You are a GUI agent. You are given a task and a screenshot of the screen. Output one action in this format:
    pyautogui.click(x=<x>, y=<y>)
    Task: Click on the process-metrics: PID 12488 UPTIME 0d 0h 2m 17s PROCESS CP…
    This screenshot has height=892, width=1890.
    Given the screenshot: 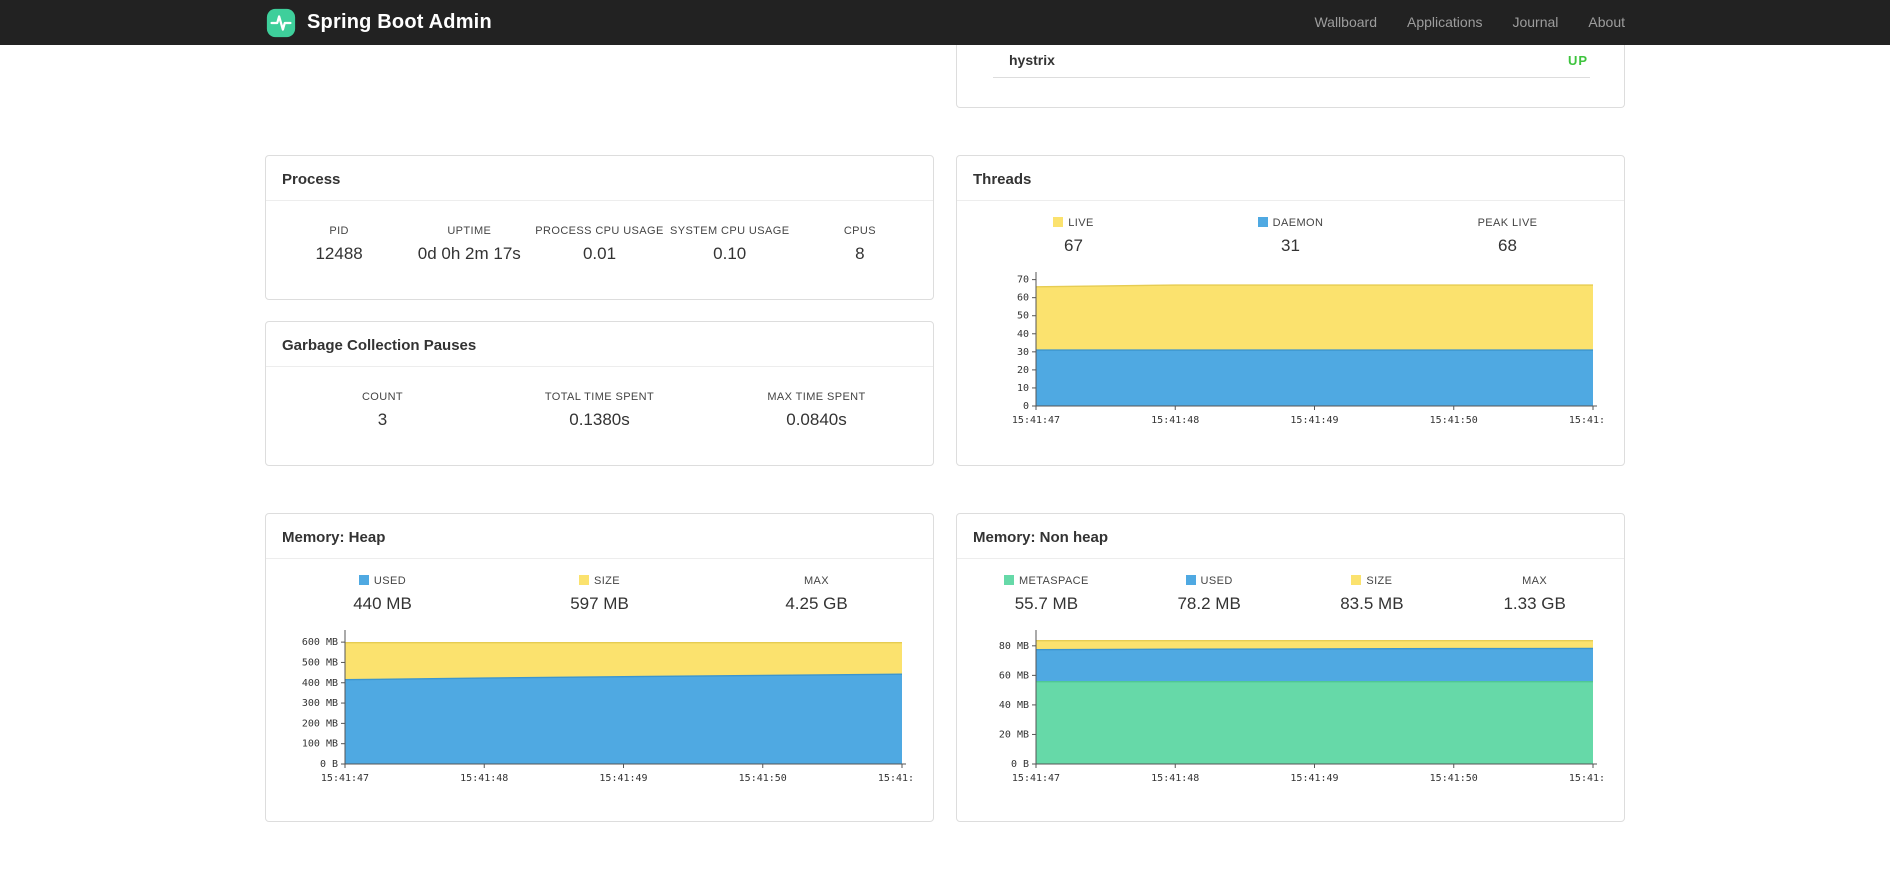 What is the action you would take?
    pyautogui.click(x=599, y=232)
    